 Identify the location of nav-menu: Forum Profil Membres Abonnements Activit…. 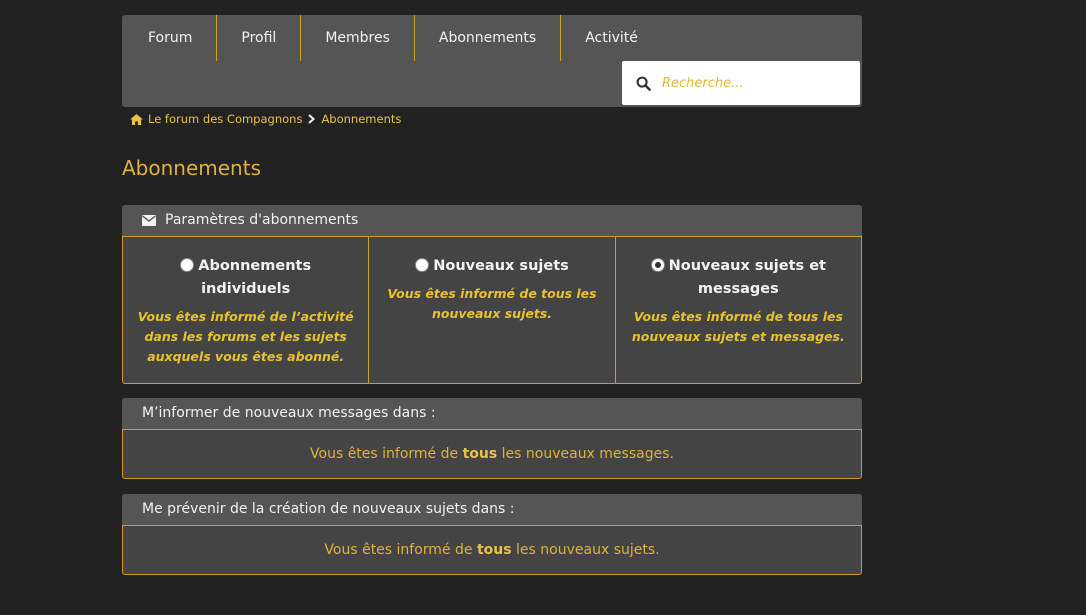
(492, 38).